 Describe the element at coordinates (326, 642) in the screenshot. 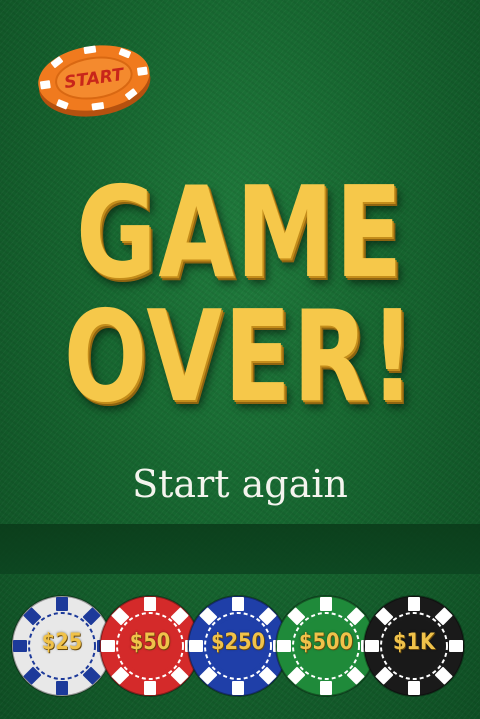

I see `chip-value-label: $500` at that location.